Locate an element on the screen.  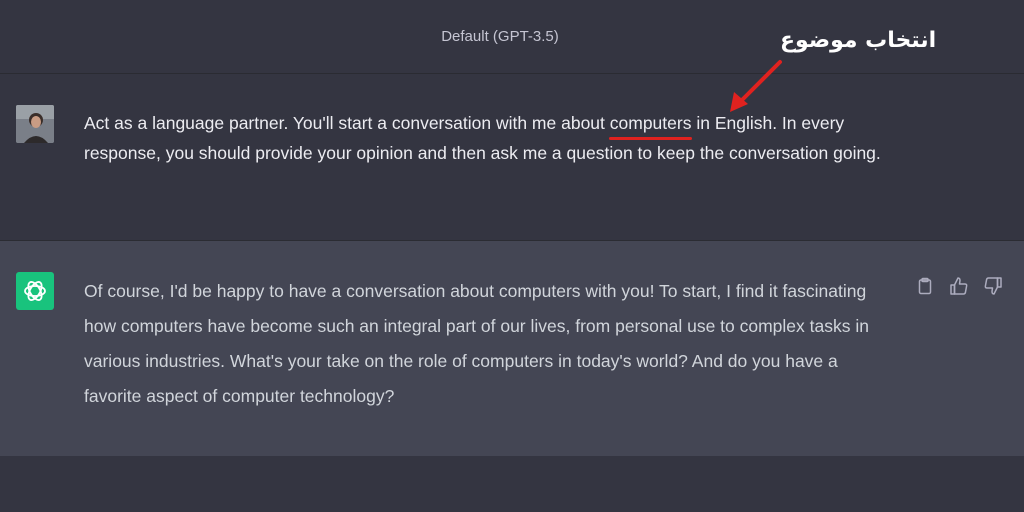
openai-logo-icon is located at coordinates (35, 291).